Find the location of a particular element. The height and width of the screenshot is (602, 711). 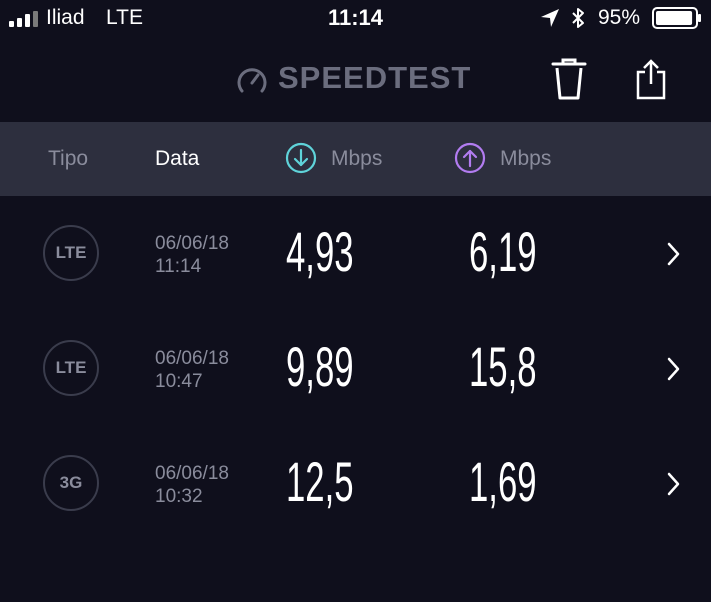

sort-by-type: Tipo is located at coordinates (68, 159).